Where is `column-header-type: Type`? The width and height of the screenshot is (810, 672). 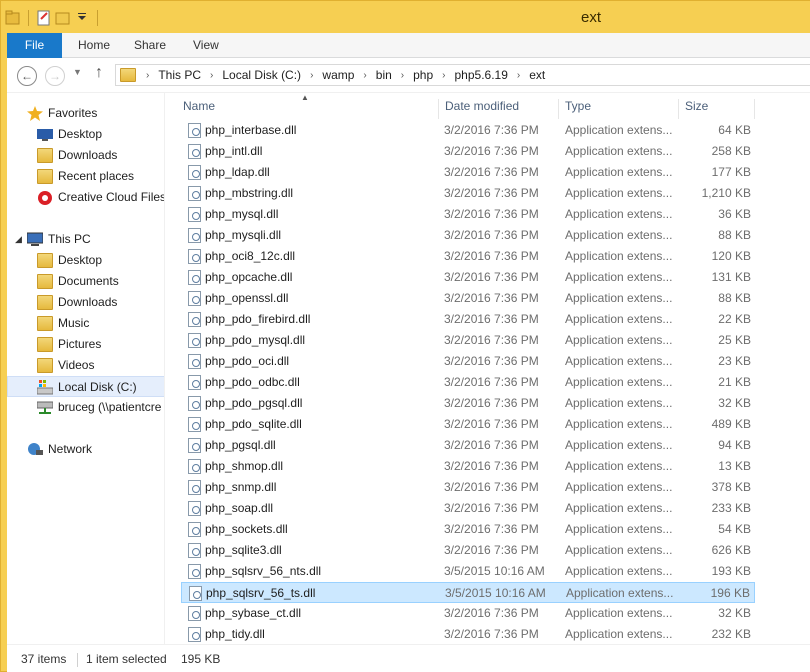 column-header-type: Type is located at coordinates (619, 109).